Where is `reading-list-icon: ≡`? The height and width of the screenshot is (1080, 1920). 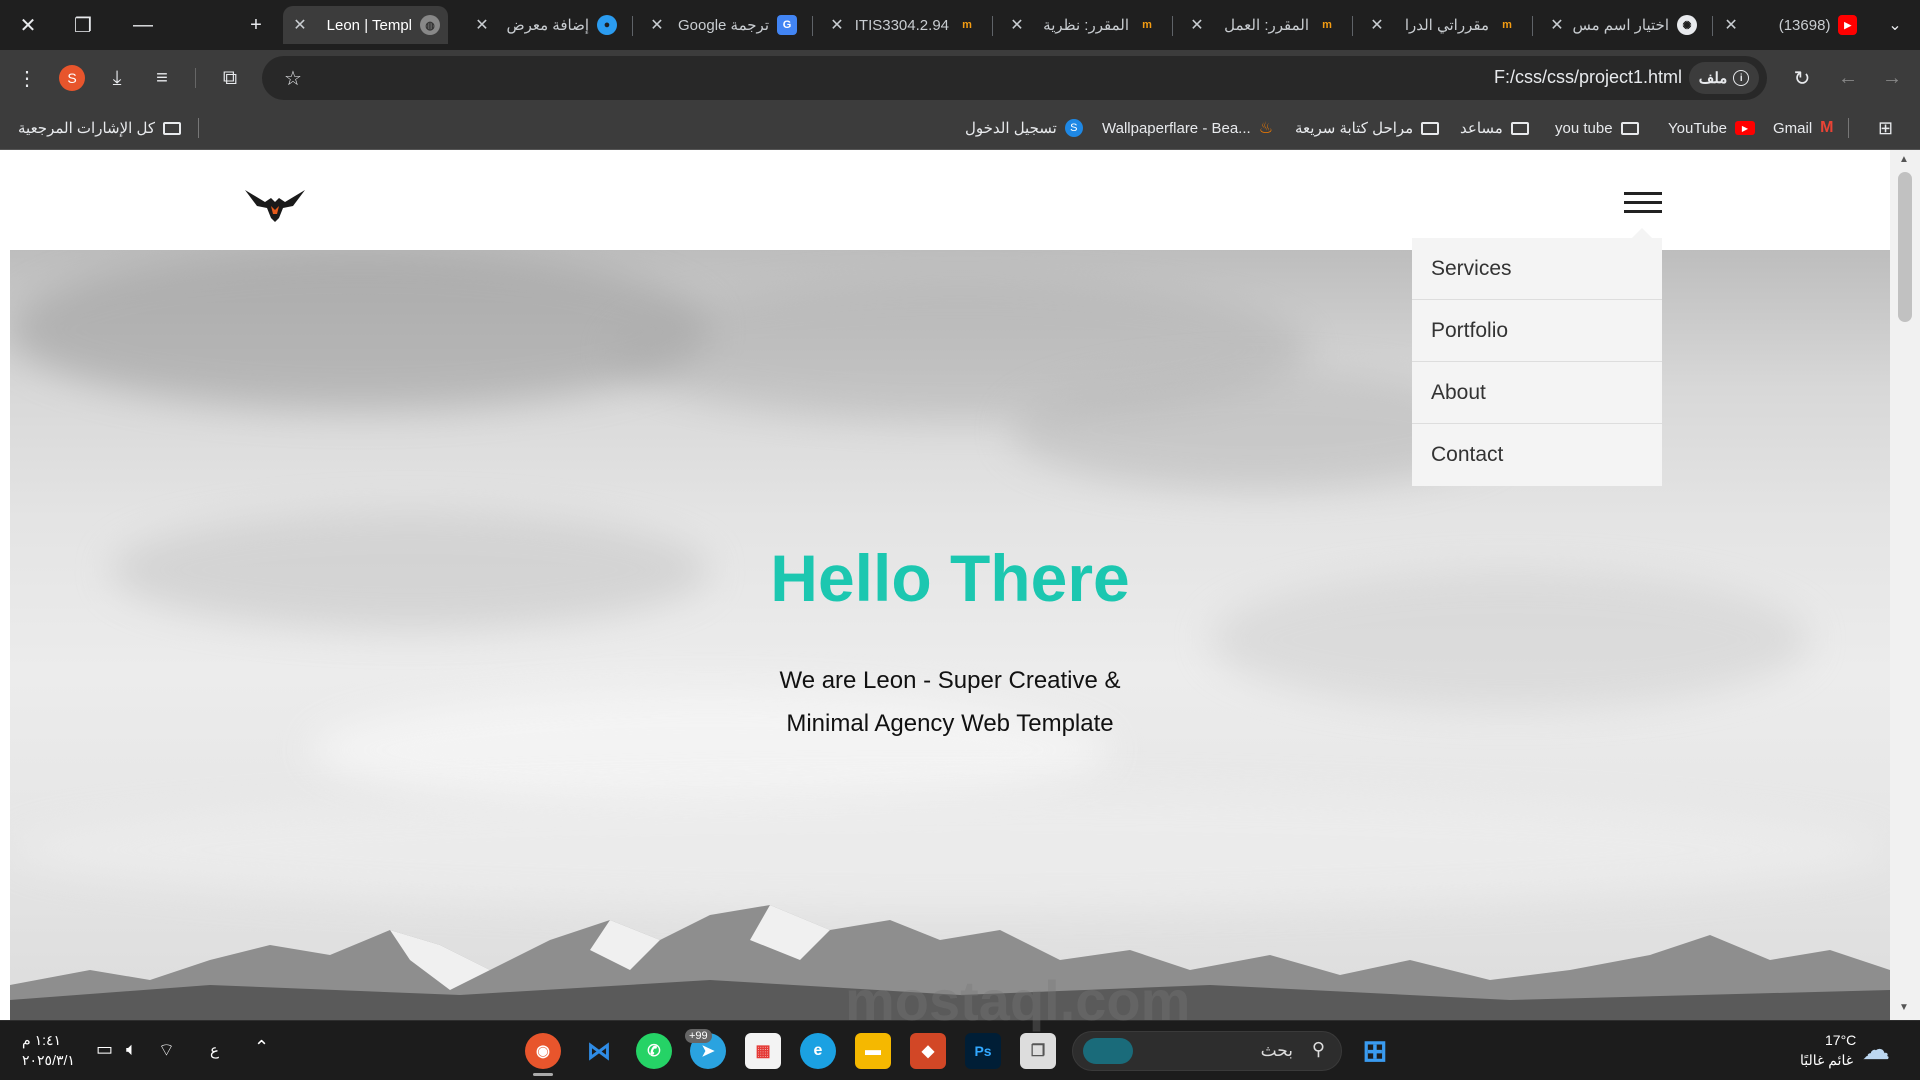 reading-list-icon: ≡ is located at coordinates (162, 78).